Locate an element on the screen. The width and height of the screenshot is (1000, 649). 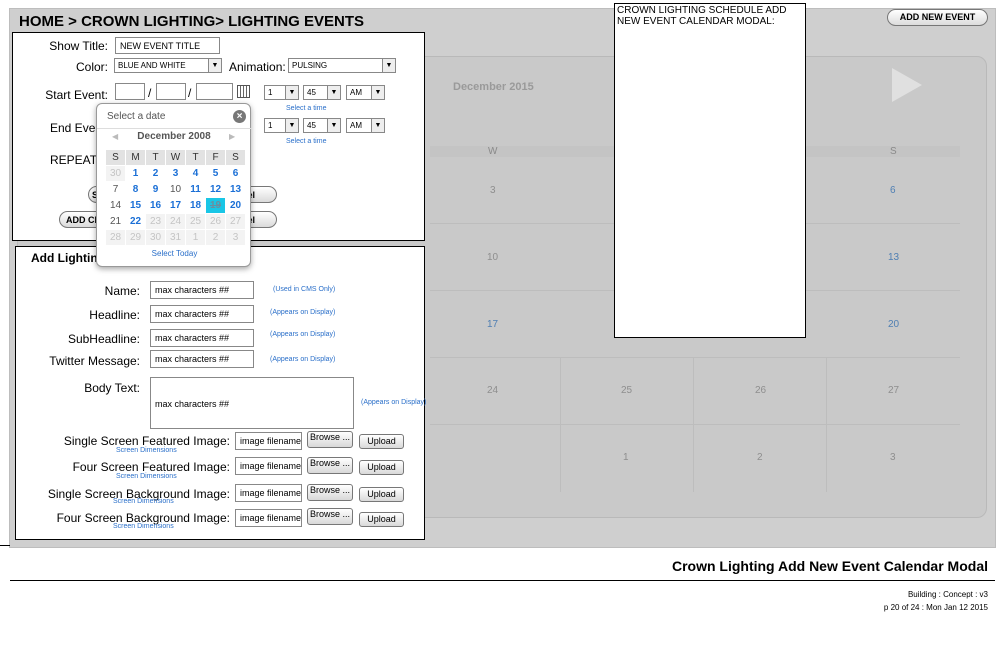
end-hour-select: 1 ▼ is located at coordinates (281, 125).